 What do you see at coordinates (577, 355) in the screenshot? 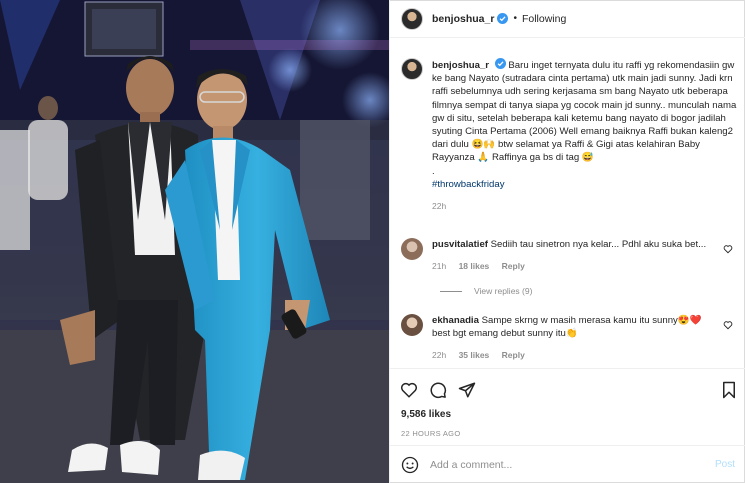
I see `comment-meta: 22h 35 likes Reply` at bounding box center [577, 355].